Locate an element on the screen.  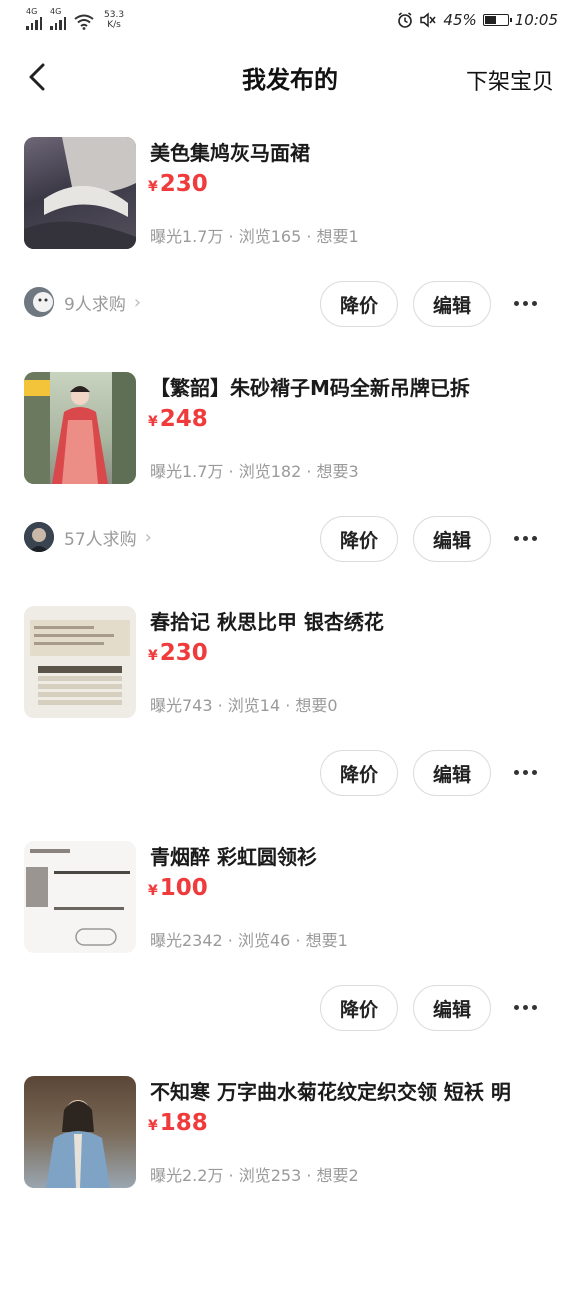
clock: 10:05 is located at coordinates (536, 20).